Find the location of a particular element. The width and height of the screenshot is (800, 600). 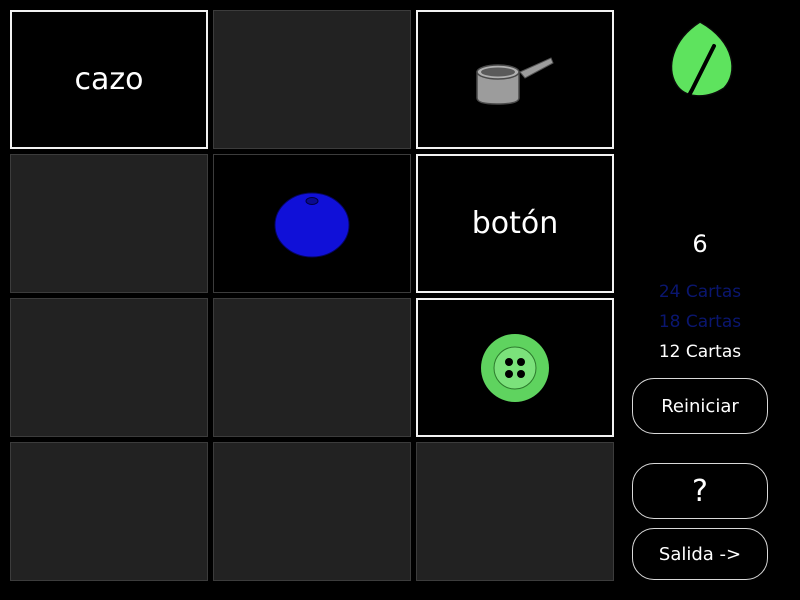

option-18-cartas: 18 Cartas is located at coordinates (700, 322).